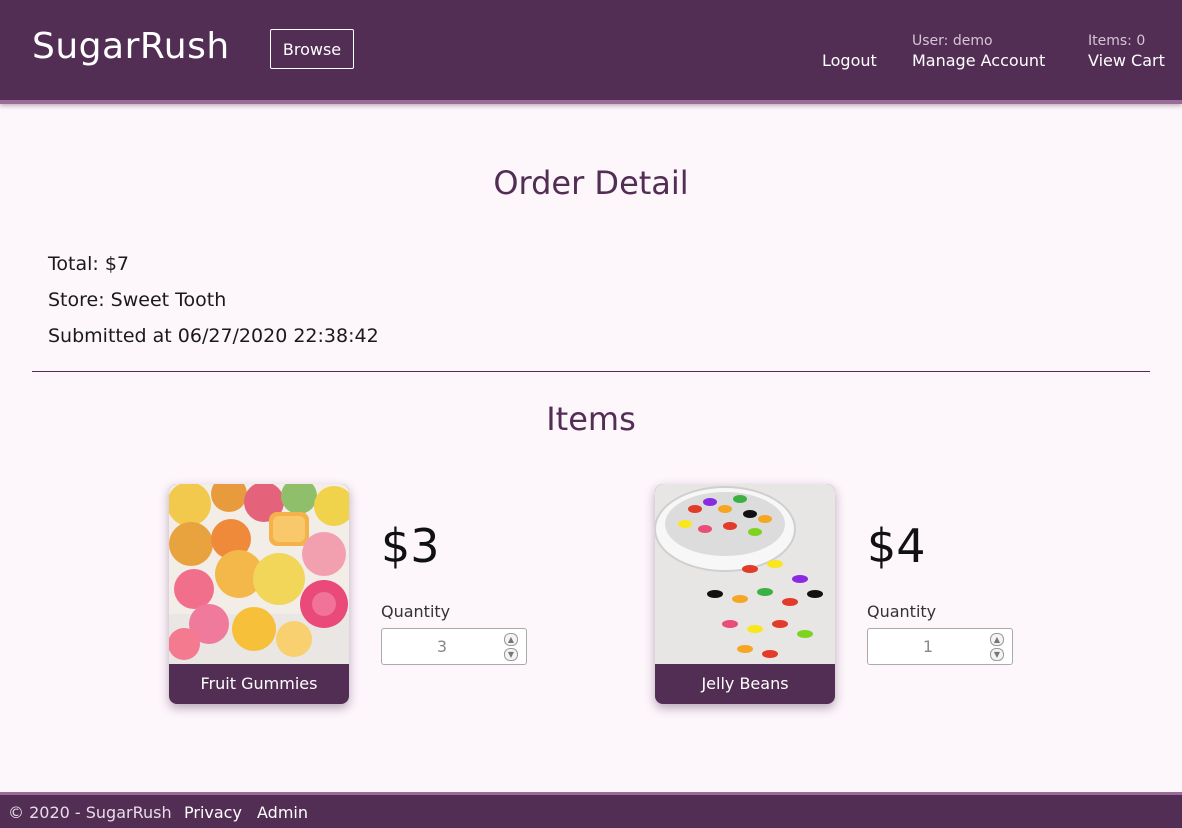 The image size is (1182, 828). Describe the element at coordinates (213, 812) in the screenshot. I see `privacy-link: Privacy` at that location.